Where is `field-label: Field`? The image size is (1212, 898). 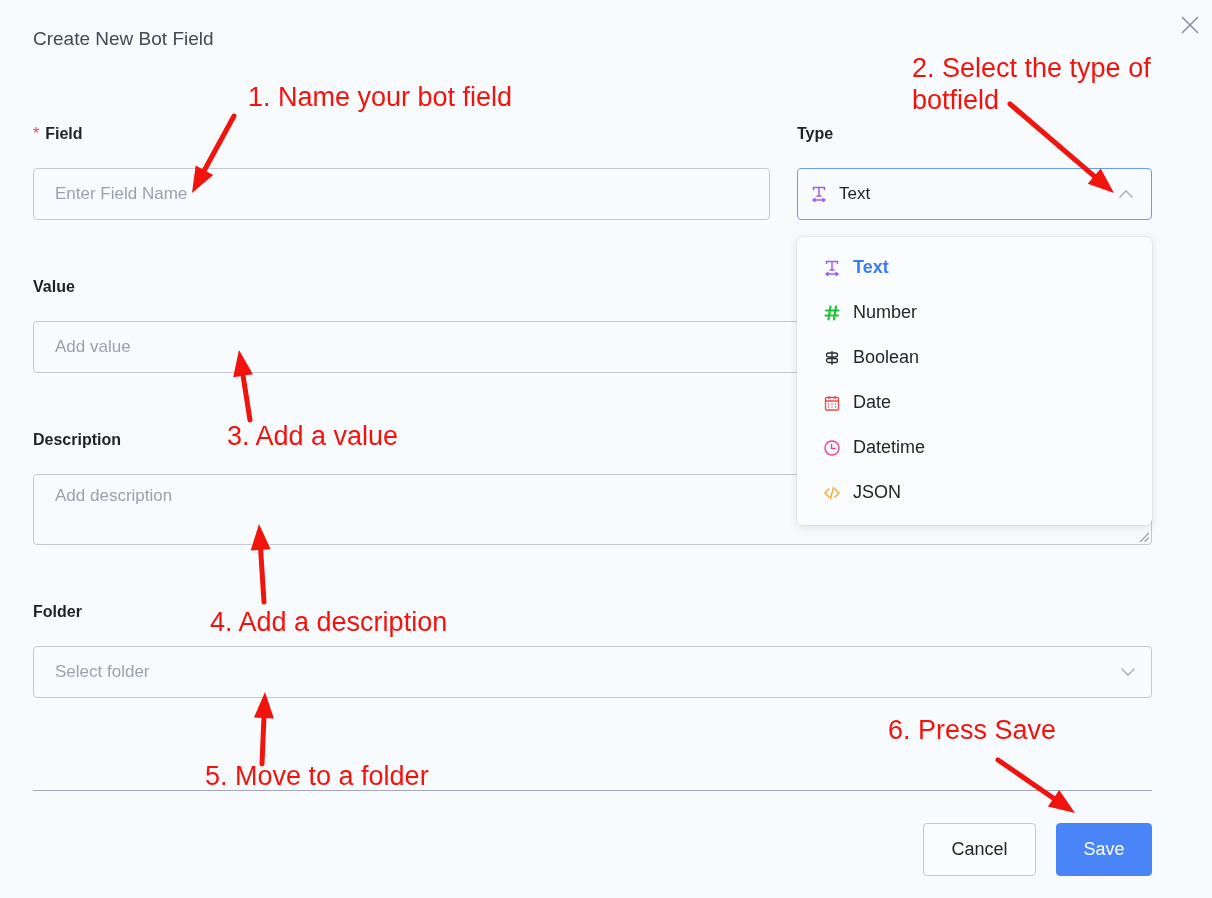 field-label: Field is located at coordinates (64, 134).